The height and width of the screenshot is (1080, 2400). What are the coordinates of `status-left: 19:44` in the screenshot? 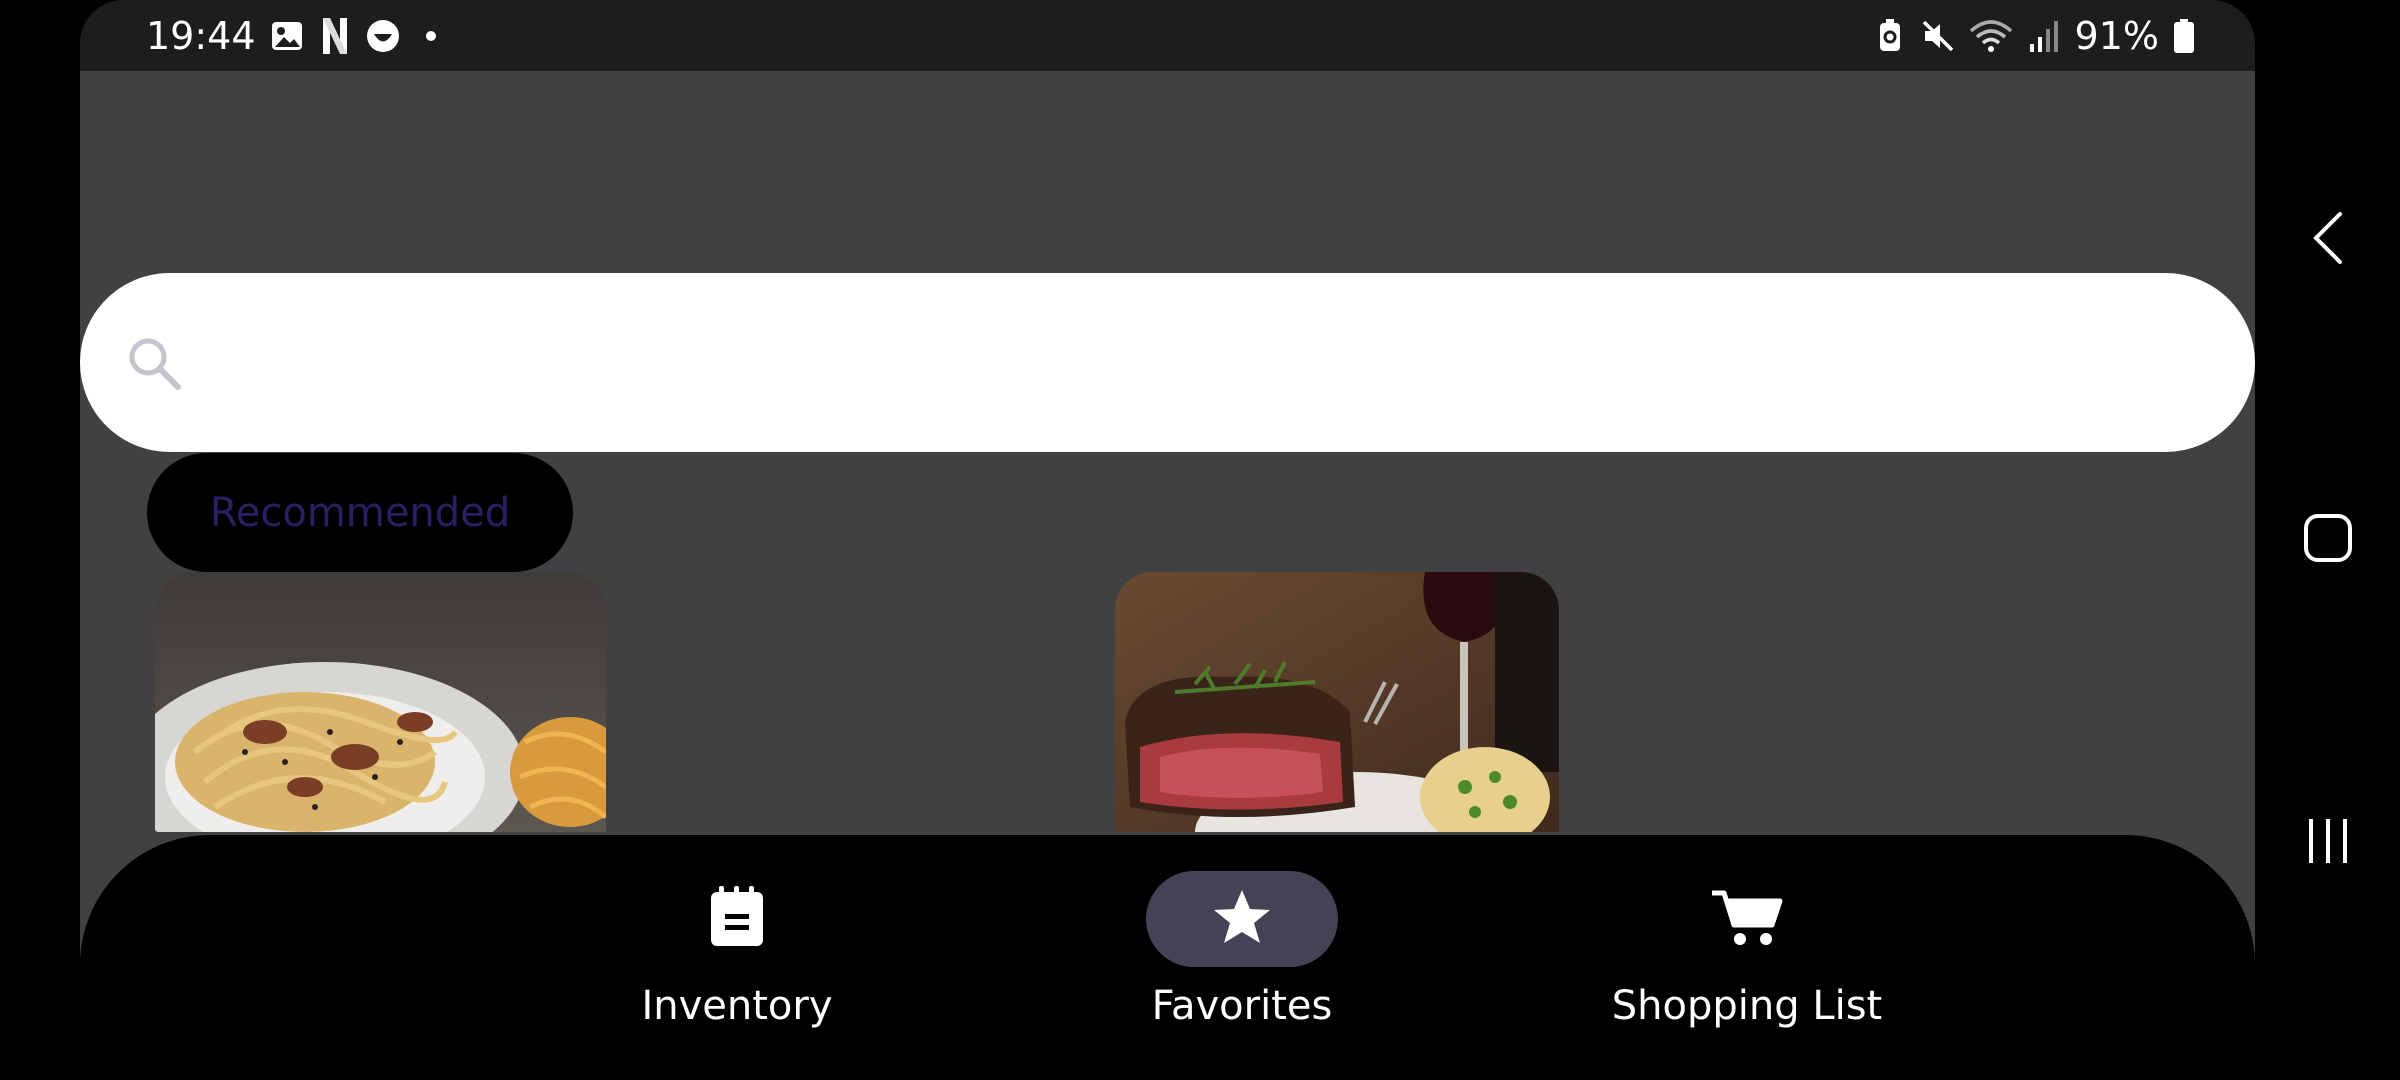 It's located at (297, 36).